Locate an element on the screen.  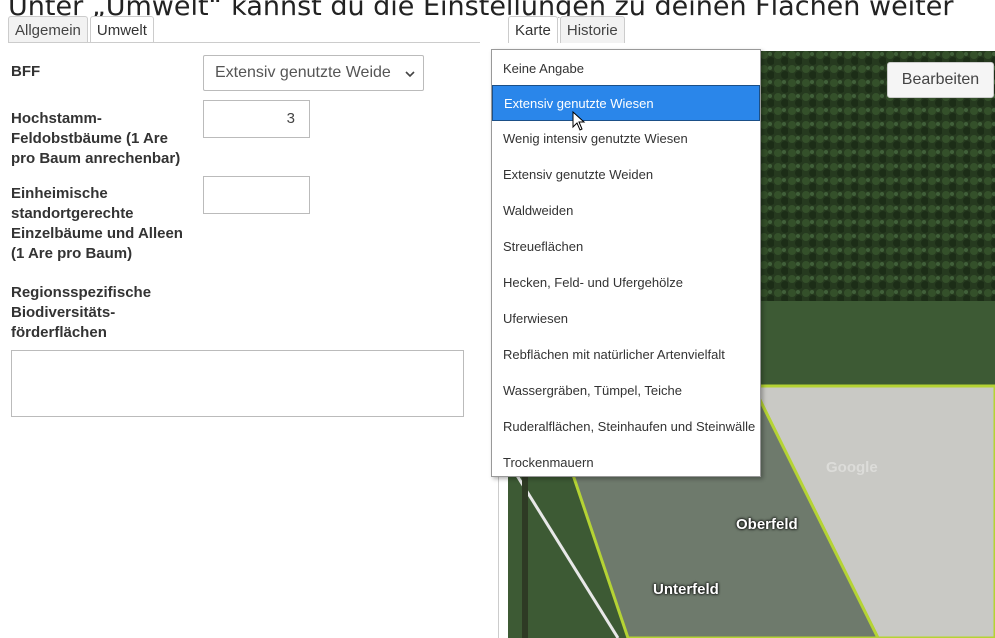
map-label-oberfeld: Oberfeld is located at coordinates (767, 524).